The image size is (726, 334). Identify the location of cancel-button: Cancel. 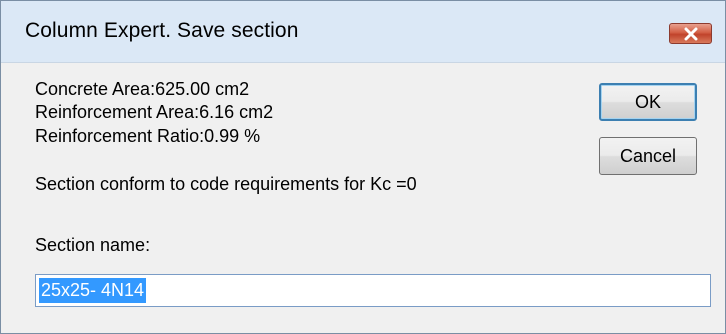
(648, 156).